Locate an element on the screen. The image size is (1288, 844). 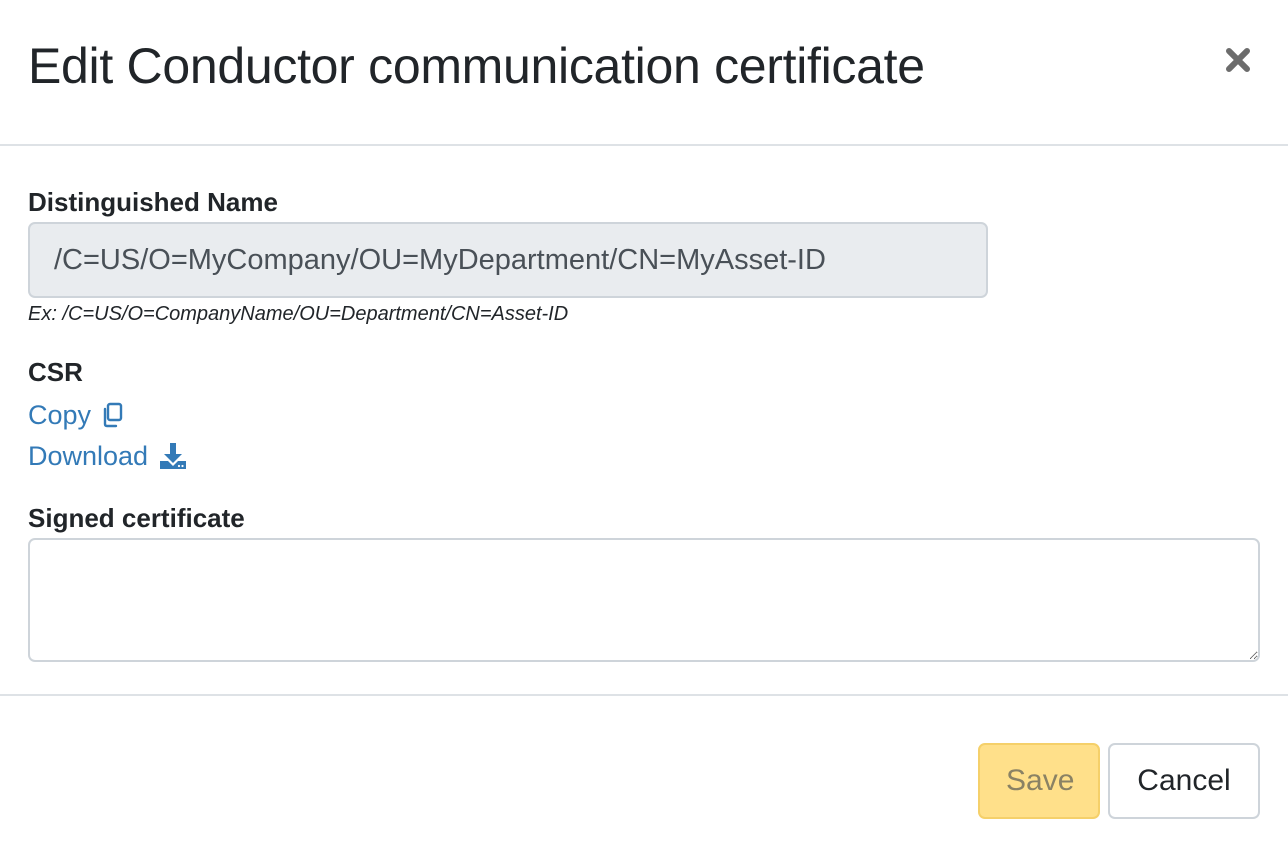
csr-copy-label: Copy is located at coordinates (60, 415).